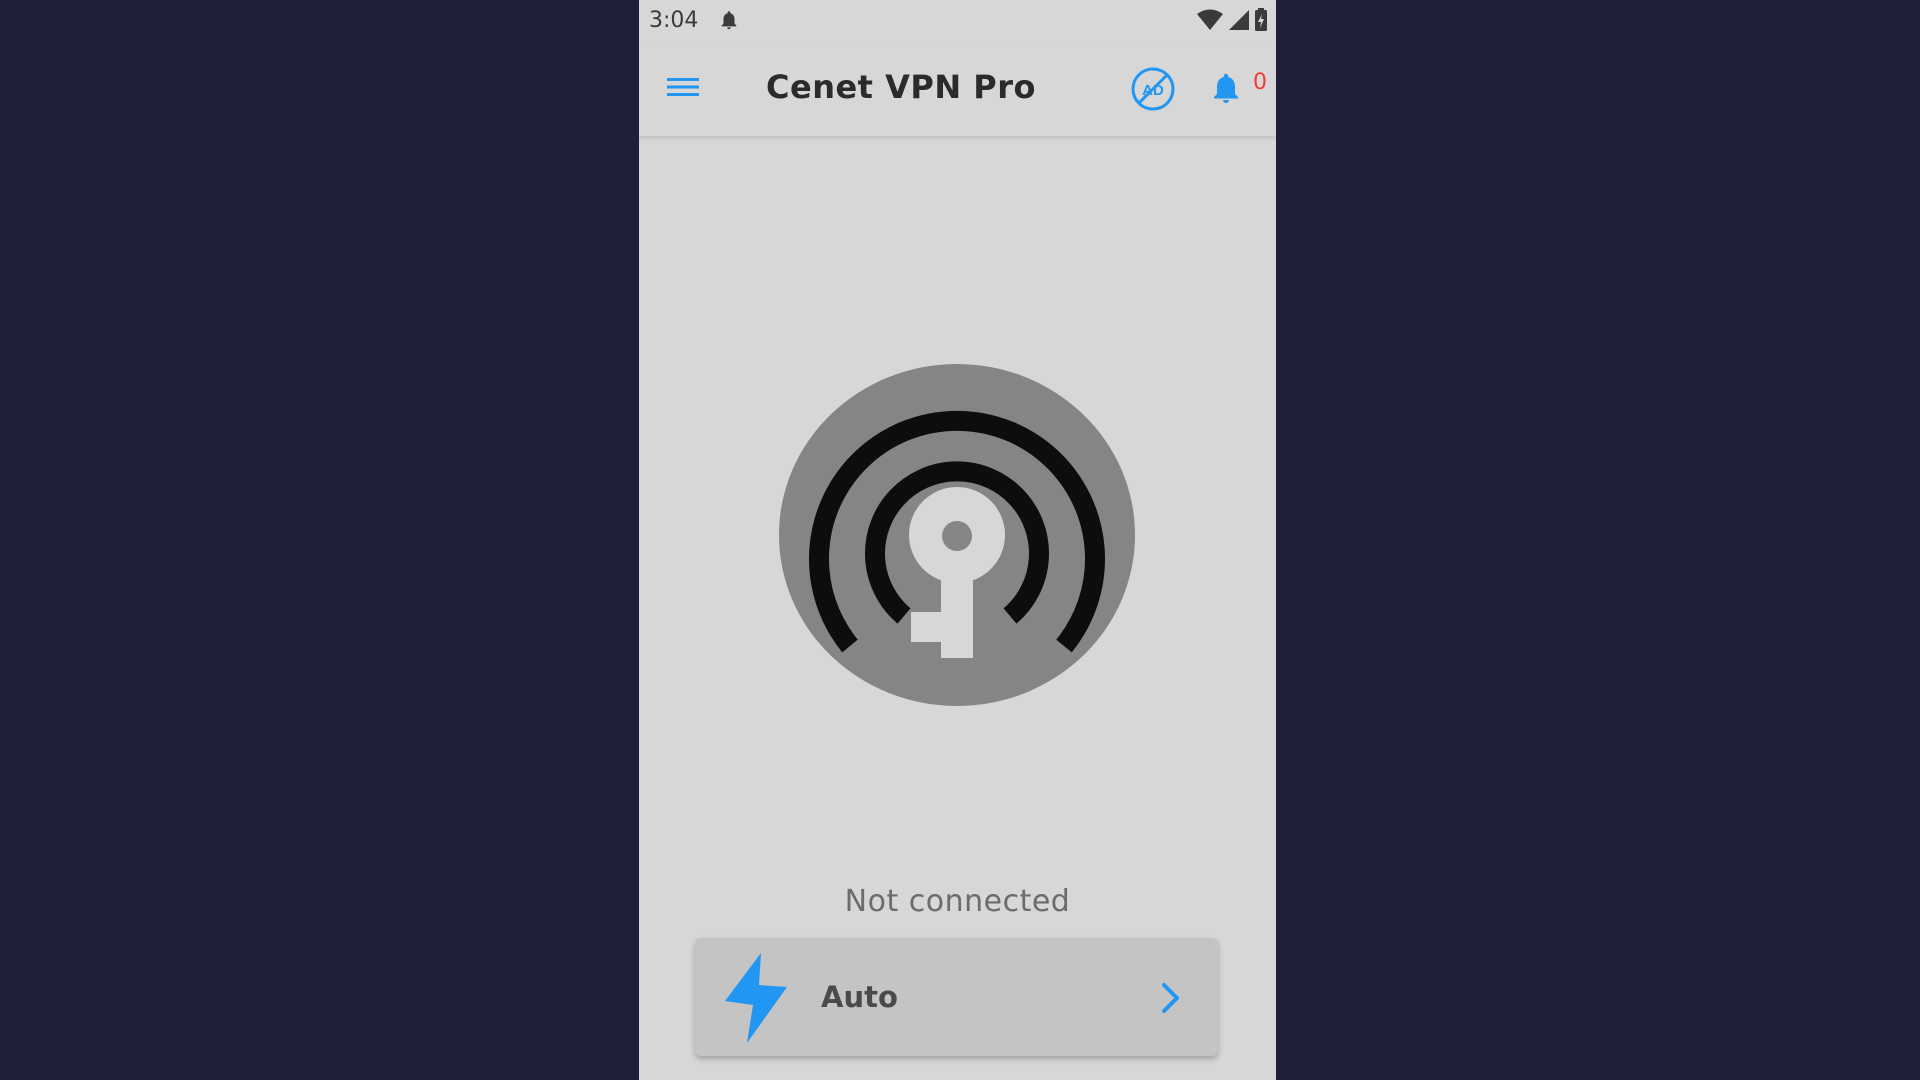 This screenshot has width=1920, height=1080. I want to click on connection-status: Not connected, so click(957, 901).